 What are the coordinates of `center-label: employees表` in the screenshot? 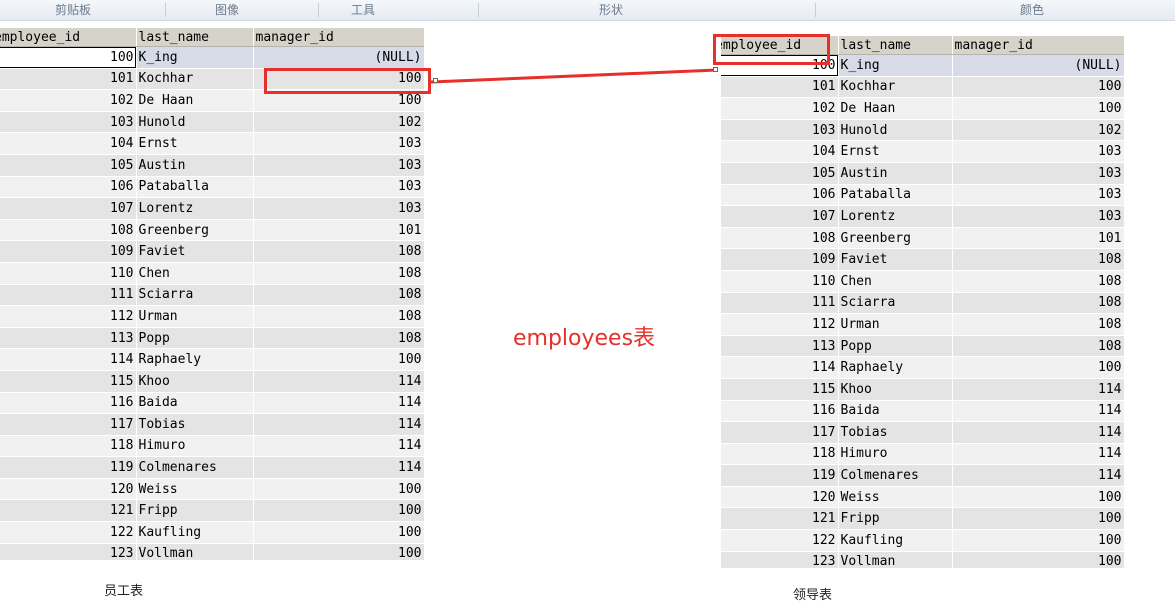 It's located at (584, 338).